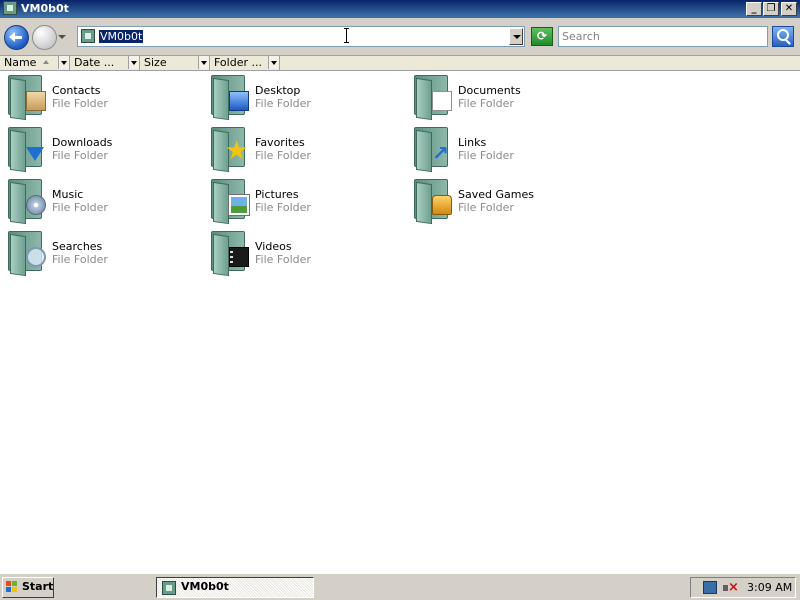 This screenshot has height=600, width=800. I want to click on forward-button, so click(44, 37).